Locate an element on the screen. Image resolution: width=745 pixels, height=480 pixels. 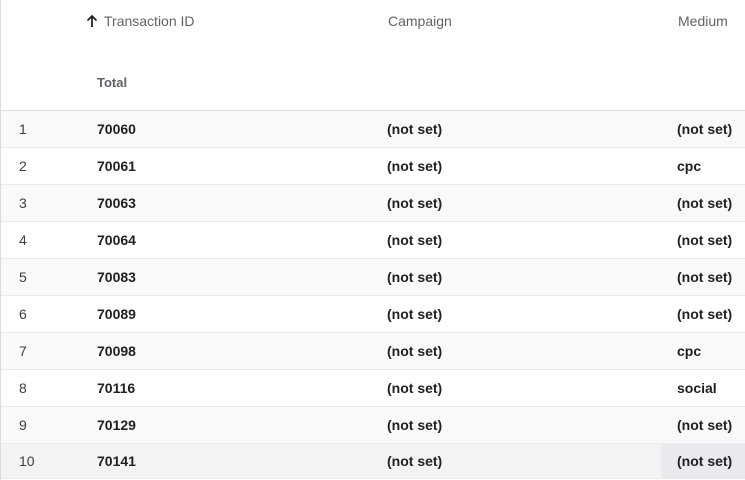
row-index: 2 is located at coordinates (23, 166).